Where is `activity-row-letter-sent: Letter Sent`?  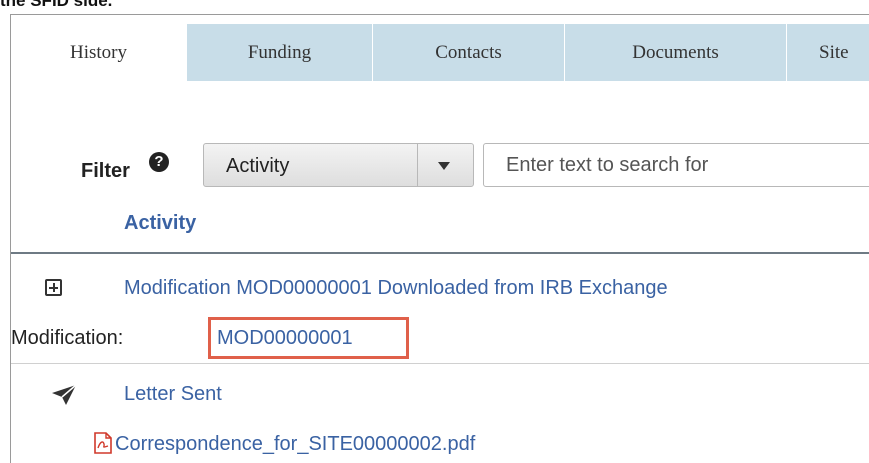
activity-row-letter-sent: Letter Sent is located at coordinates (173, 394).